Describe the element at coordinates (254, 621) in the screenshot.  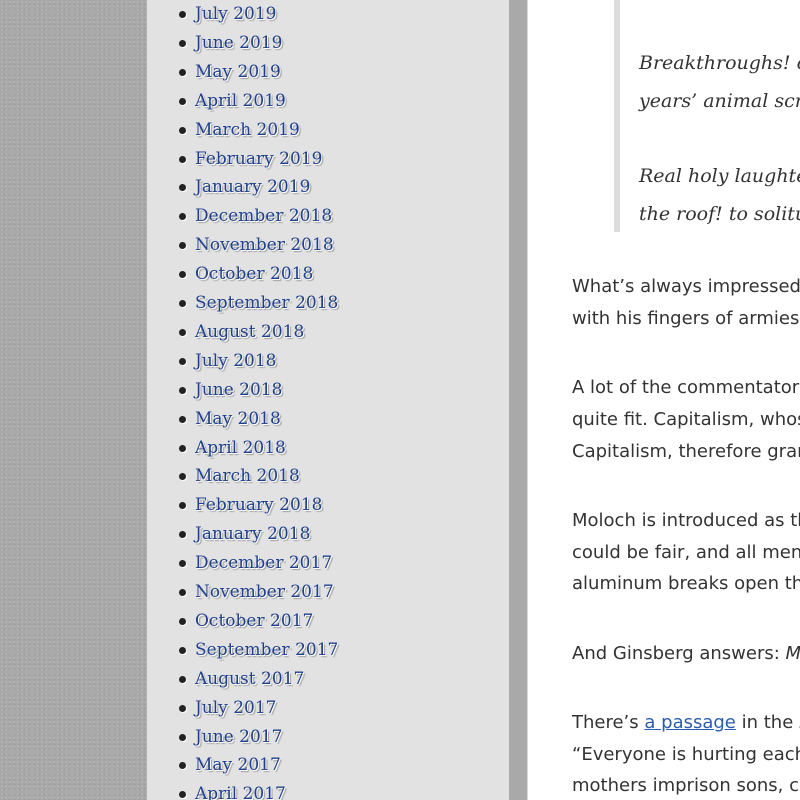
I see `archive-month-link: October 2017` at that location.